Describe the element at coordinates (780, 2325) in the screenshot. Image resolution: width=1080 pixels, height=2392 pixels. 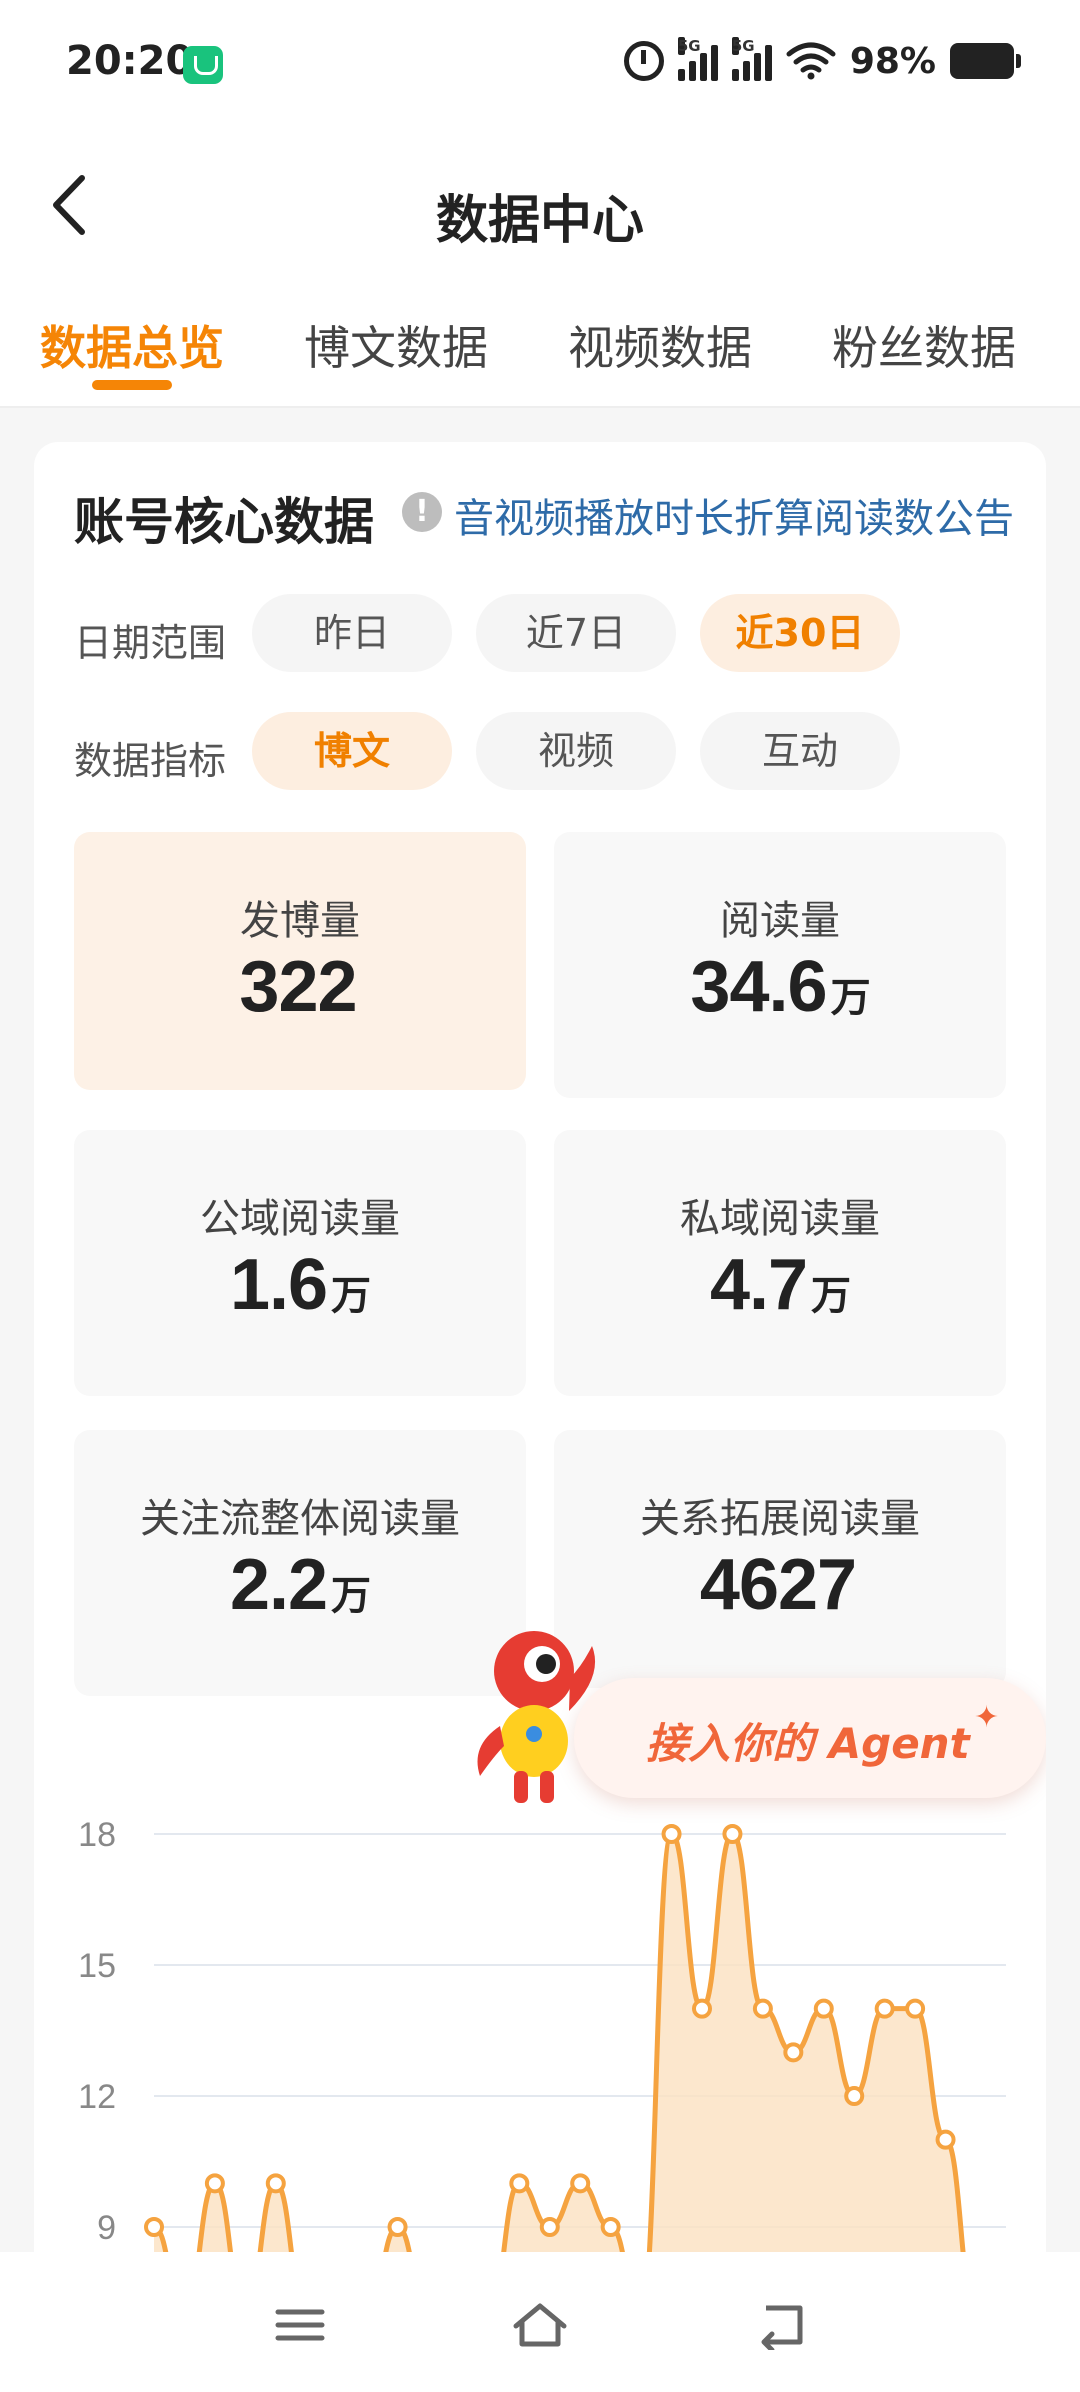
I see `back-icon` at that location.